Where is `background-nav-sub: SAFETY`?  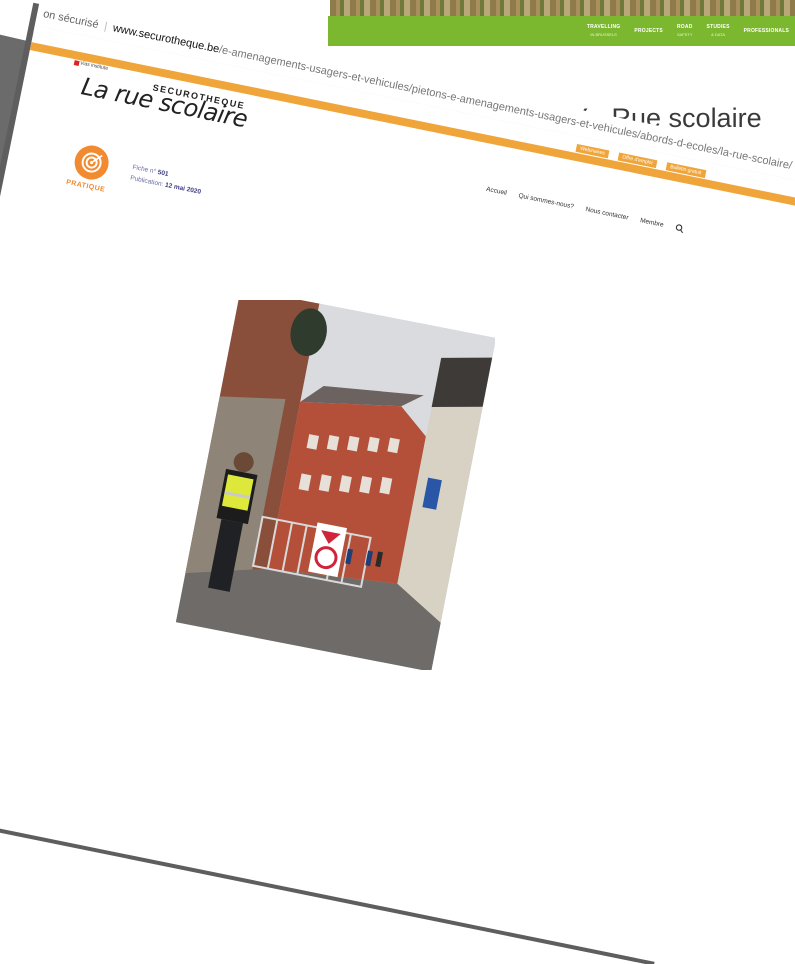 background-nav-sub: SAFETY is located at coordinates (684, 34).